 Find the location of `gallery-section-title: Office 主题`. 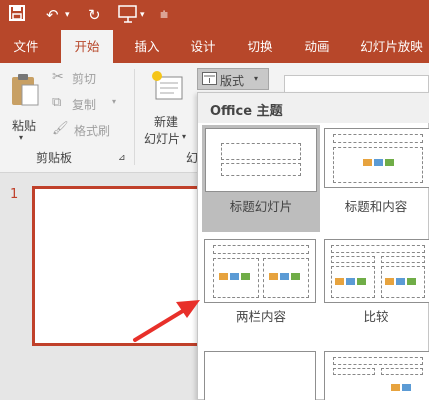

gallery-section-title: Office 主题 is located at coordinates (313, 108).